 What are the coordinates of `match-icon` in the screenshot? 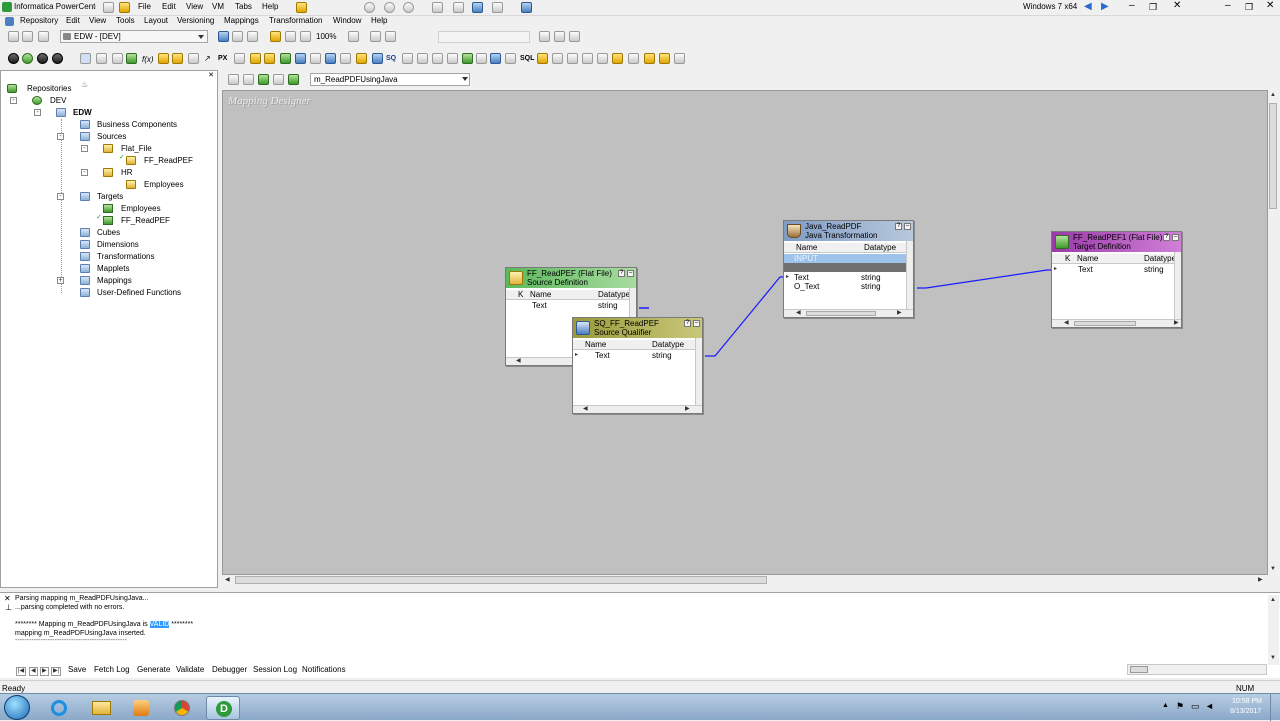 It's located at (679, 58).